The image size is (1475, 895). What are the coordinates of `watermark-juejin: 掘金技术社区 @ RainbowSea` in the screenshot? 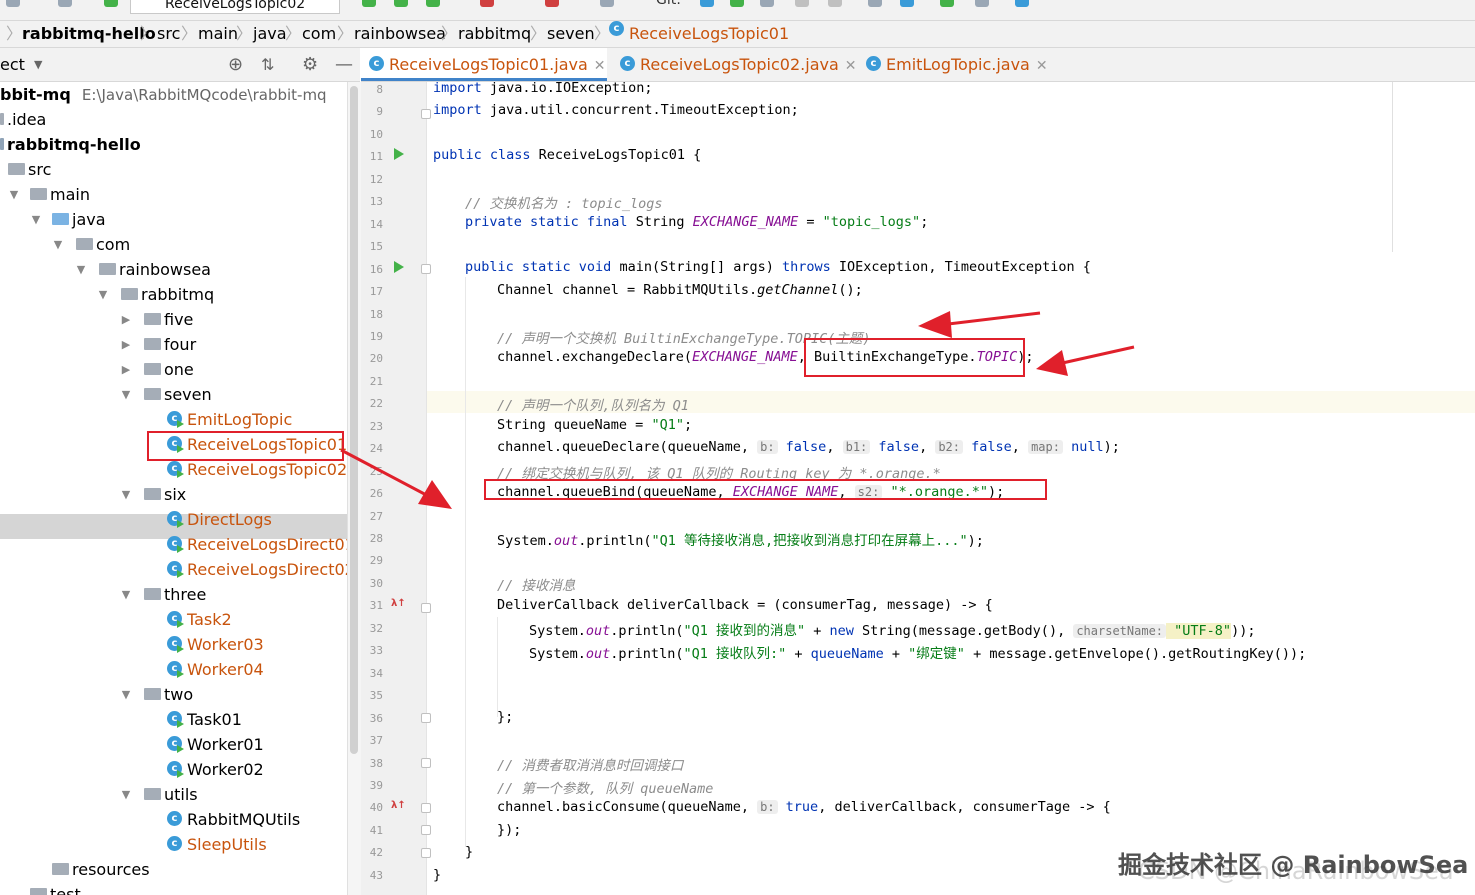 It's located at (1293, 865).